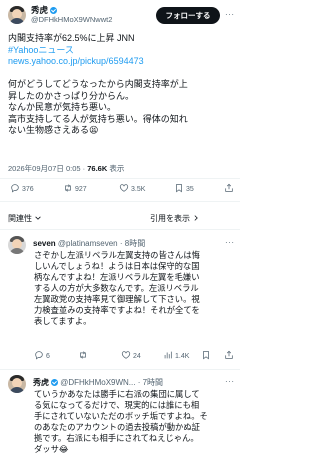 Image resolution: width=320 pixels, height=467 pixels. I want to click on reply-time: · 8時間, so click(132, 243).